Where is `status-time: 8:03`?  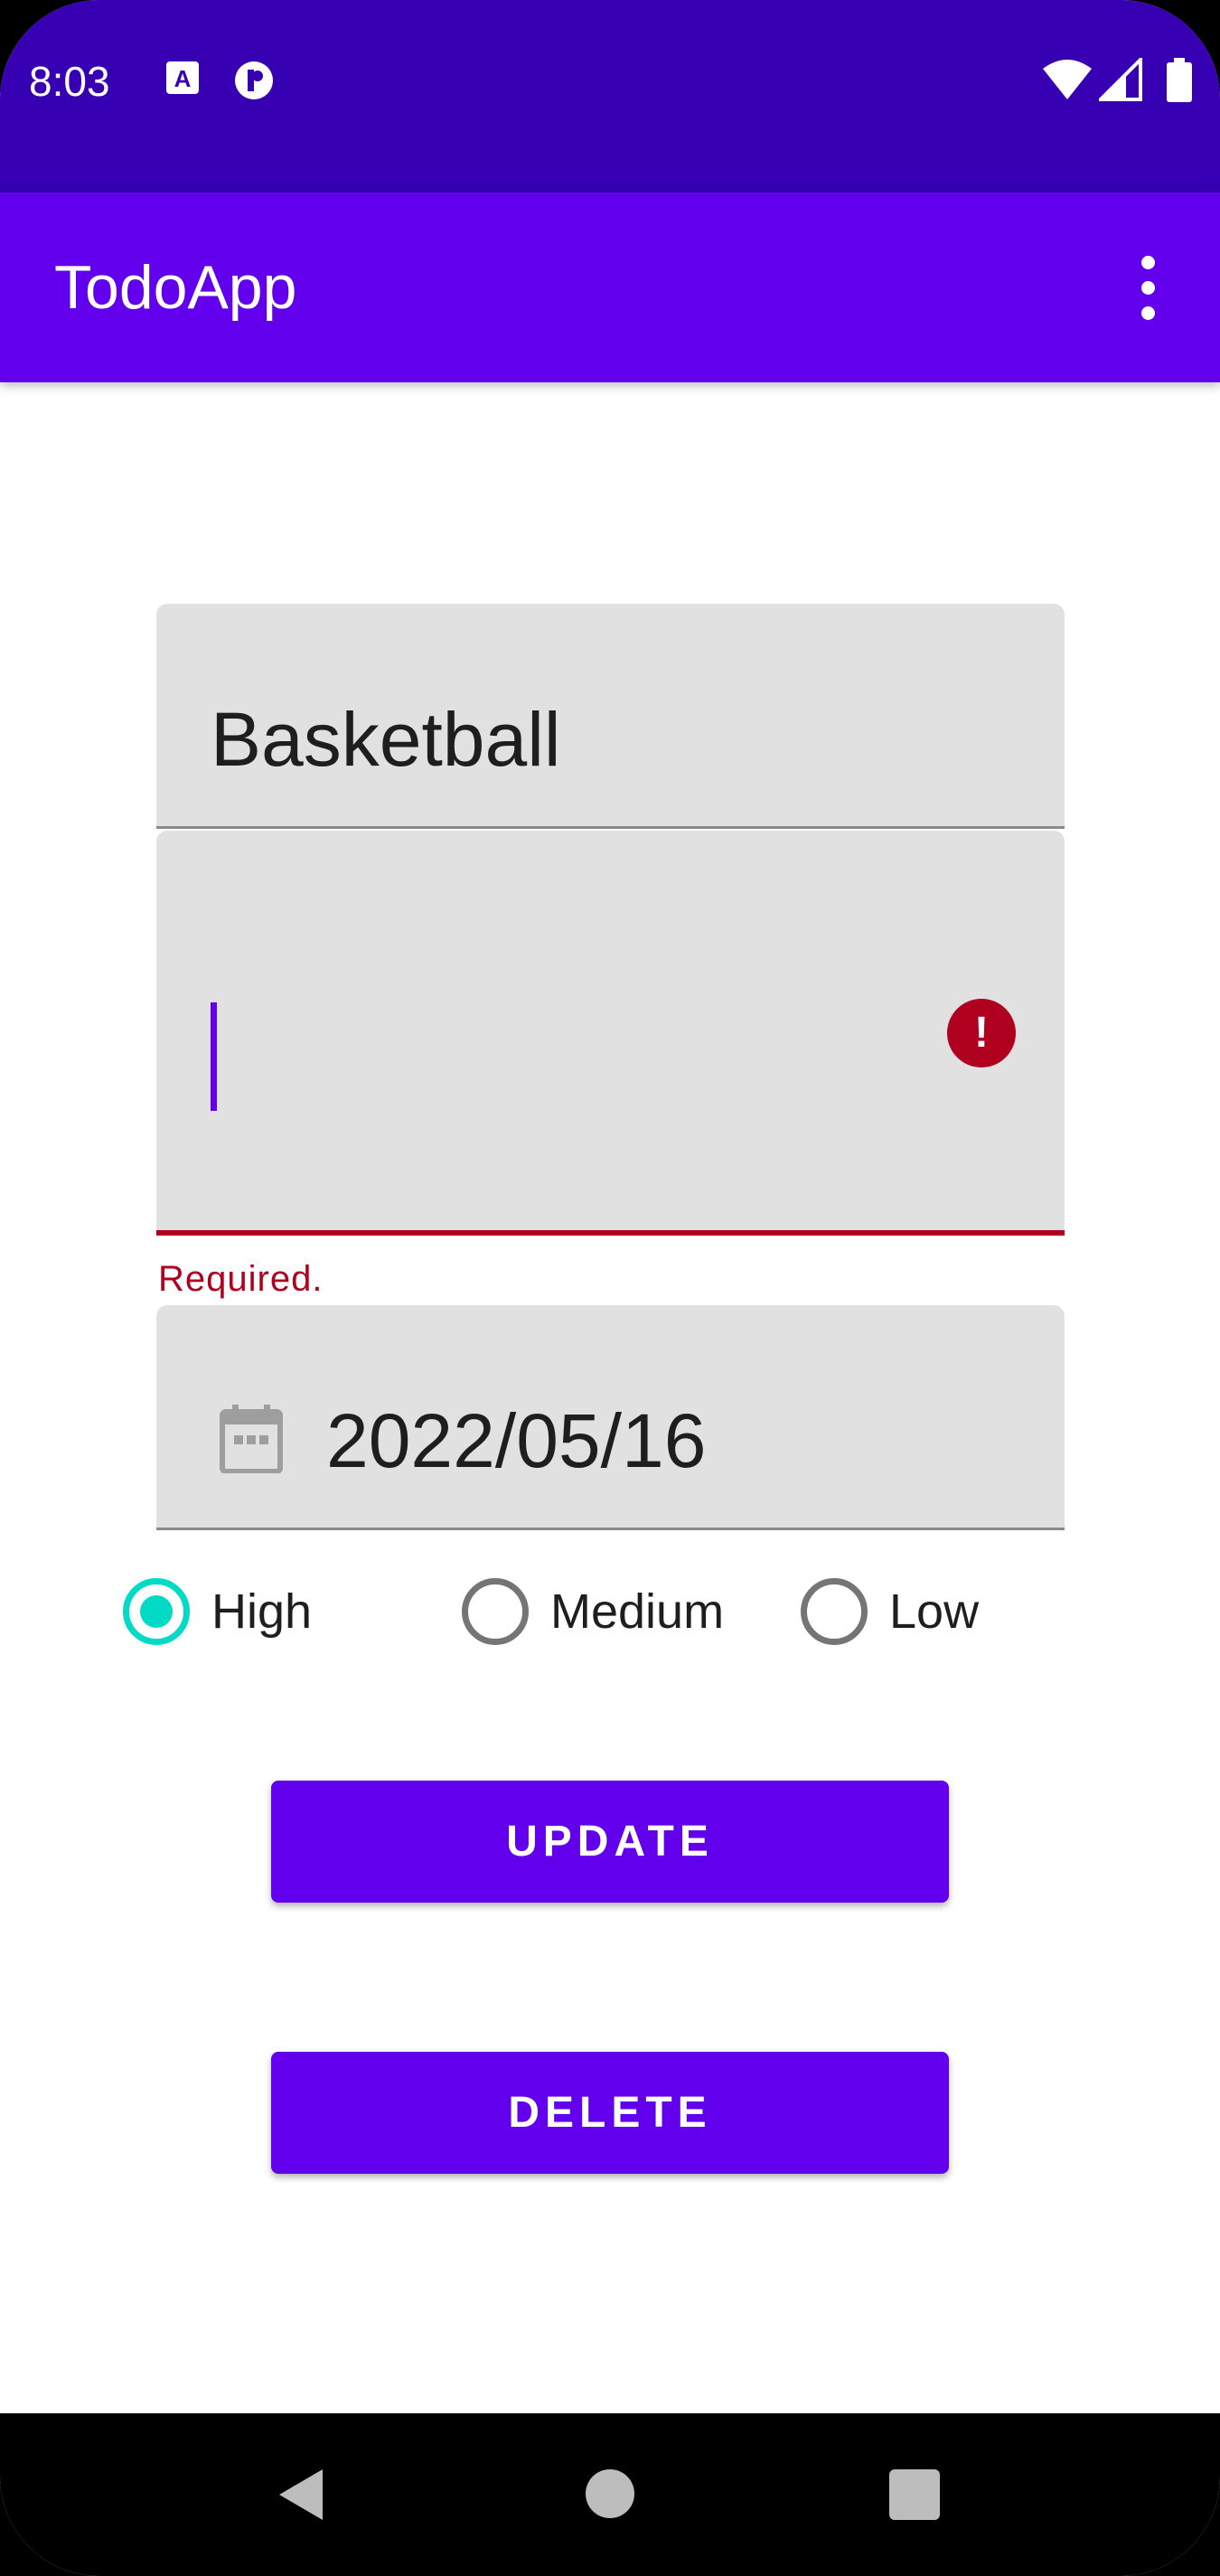
status-time: 8:03 is located at coordinates (69, 82).